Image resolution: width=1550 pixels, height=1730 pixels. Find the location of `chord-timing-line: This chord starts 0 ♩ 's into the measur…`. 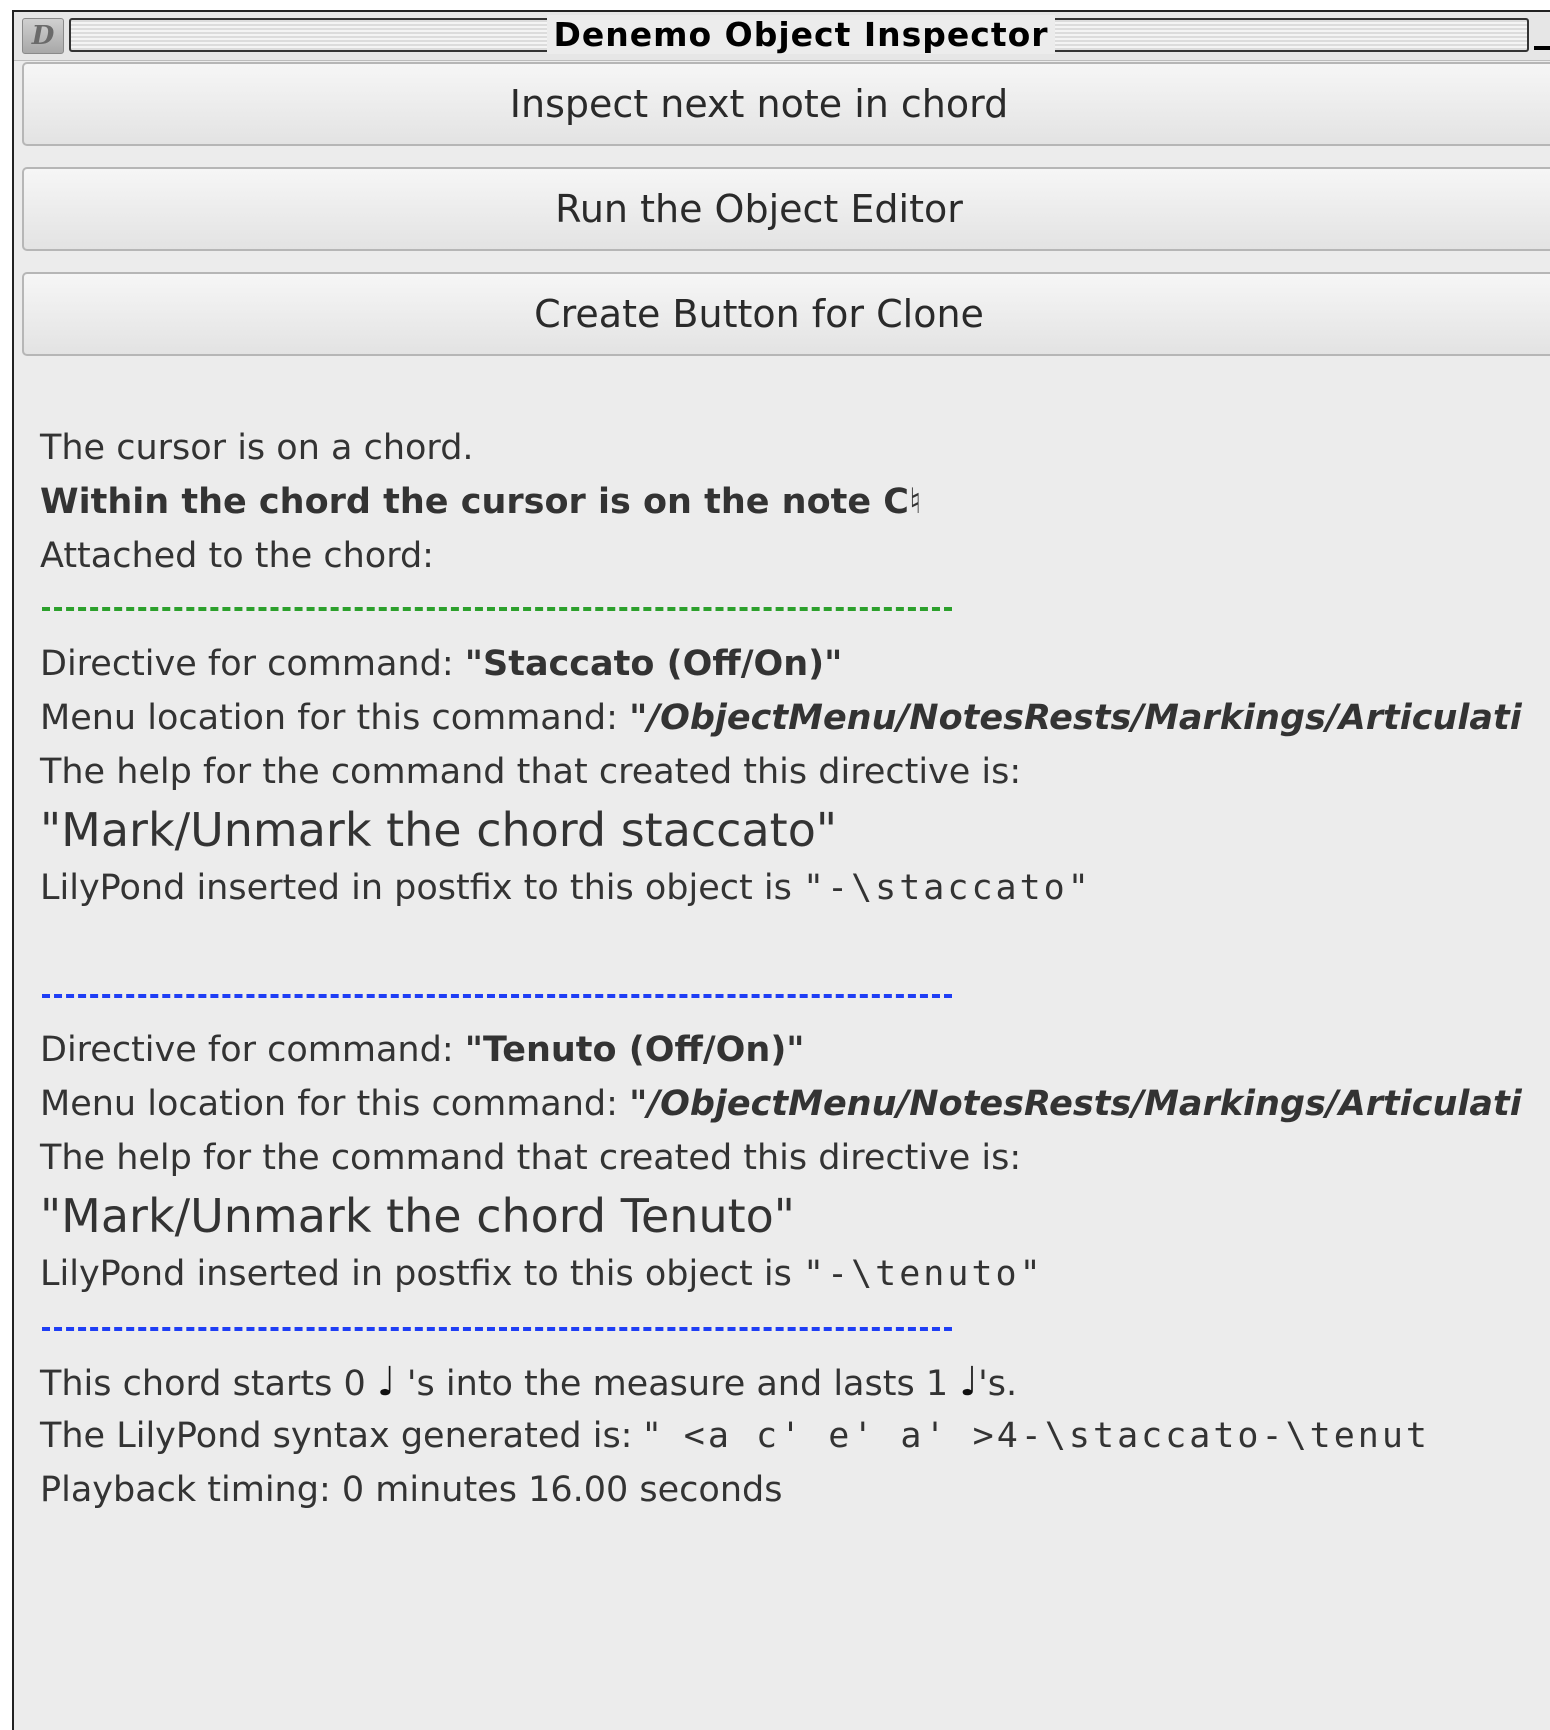

chord-timing-line: This chord starts 0 ♩ 's into the measur… is located at coordinates (528, 1383).